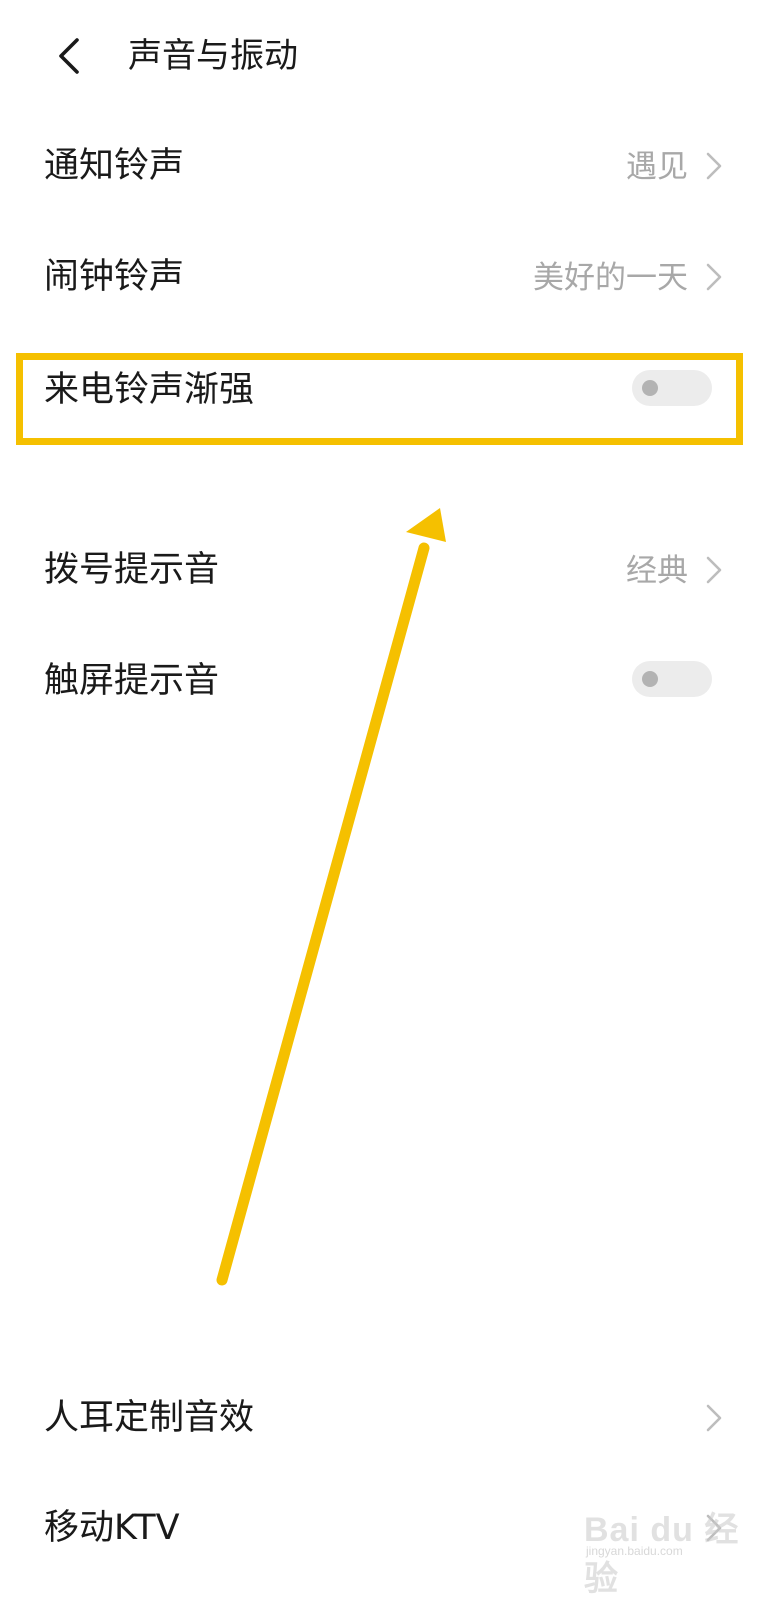 The width and height of the screenshot is (784, 1600). I want to click on touch-sound-toggle, so click(672, 679).